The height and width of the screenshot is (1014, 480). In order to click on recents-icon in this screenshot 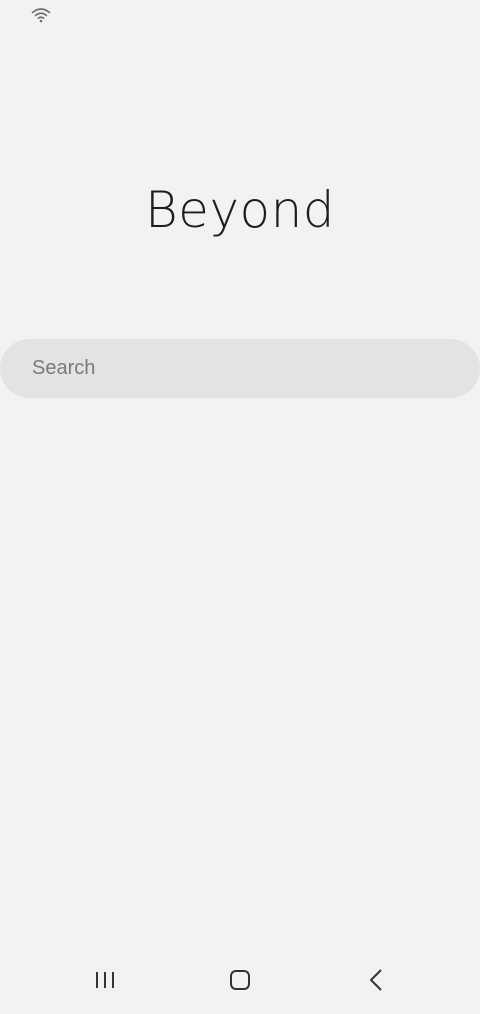, I will do `click(105, 982)`.